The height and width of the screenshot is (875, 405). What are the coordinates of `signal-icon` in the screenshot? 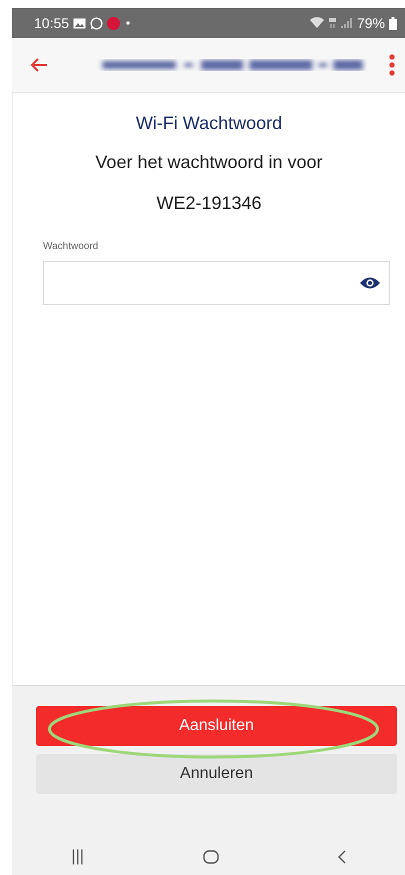 It's located at (346, 23).